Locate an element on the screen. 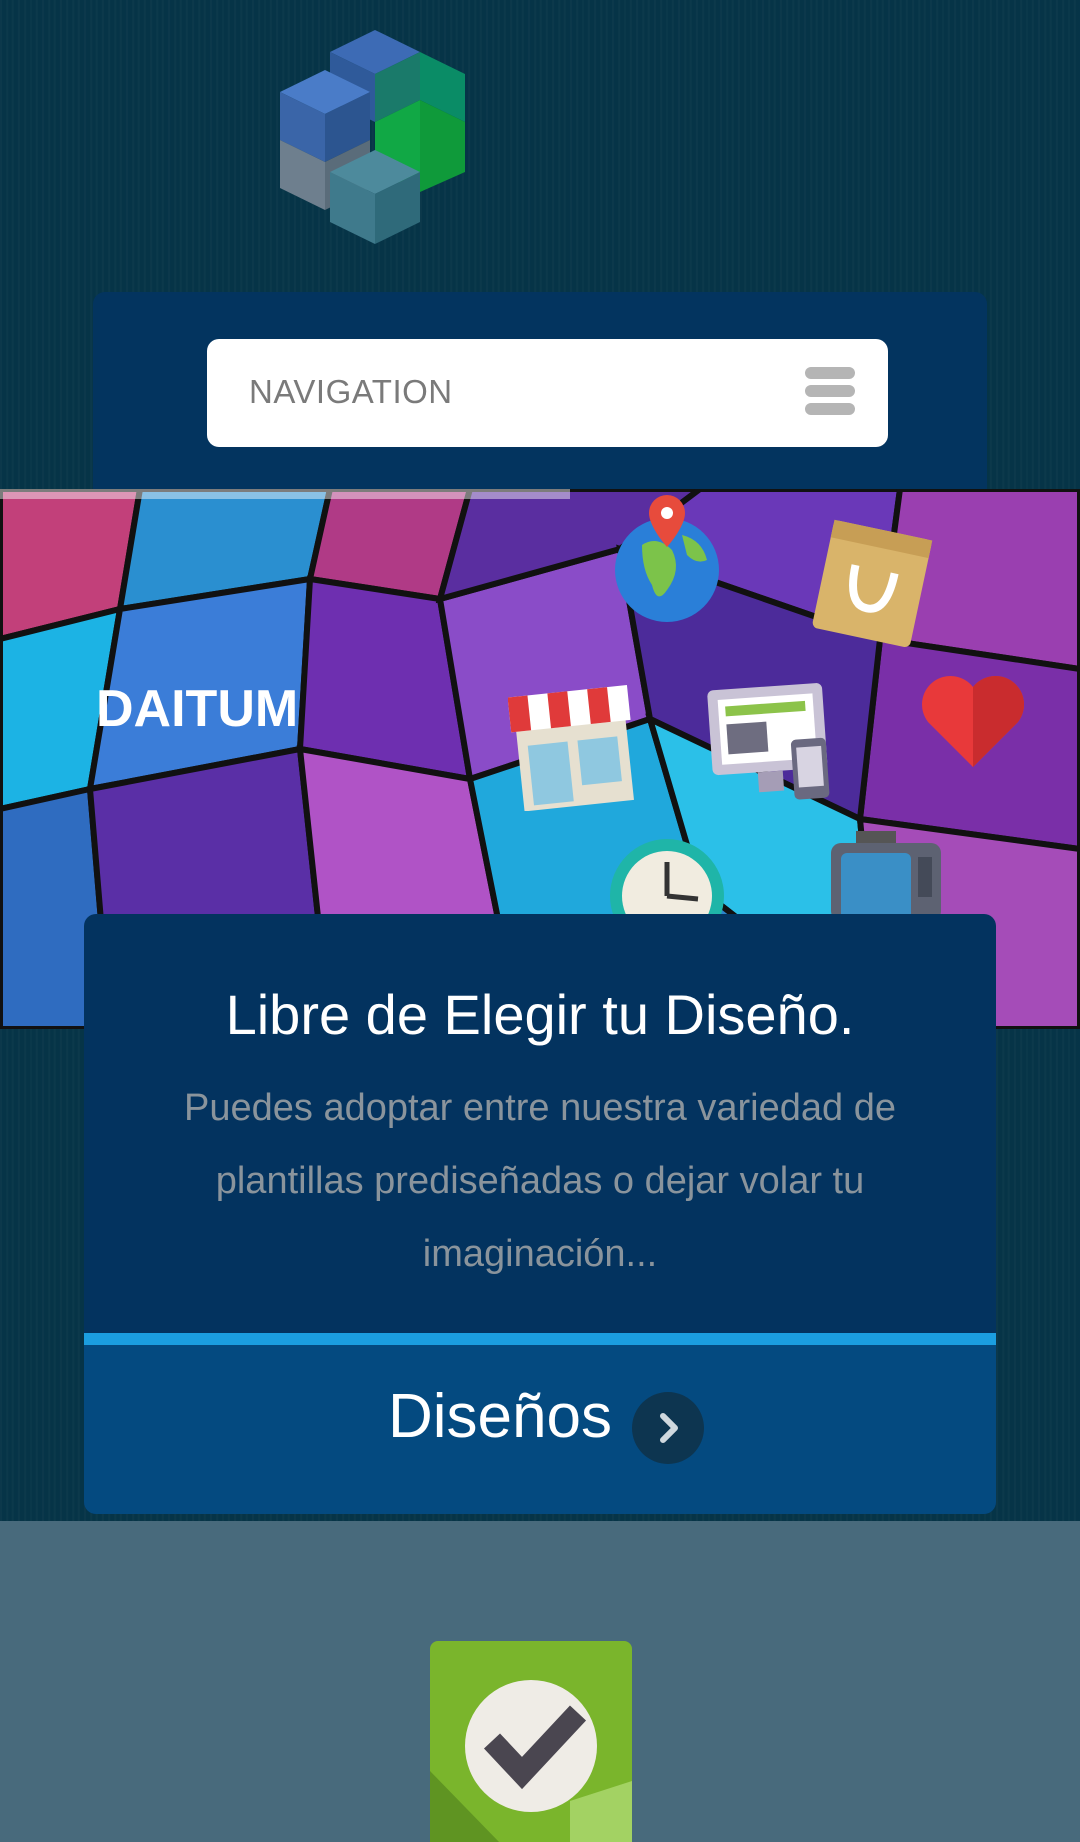 The image size is (1080, 1842). hero-title: DAITUM is located at coordinates (197, 709).